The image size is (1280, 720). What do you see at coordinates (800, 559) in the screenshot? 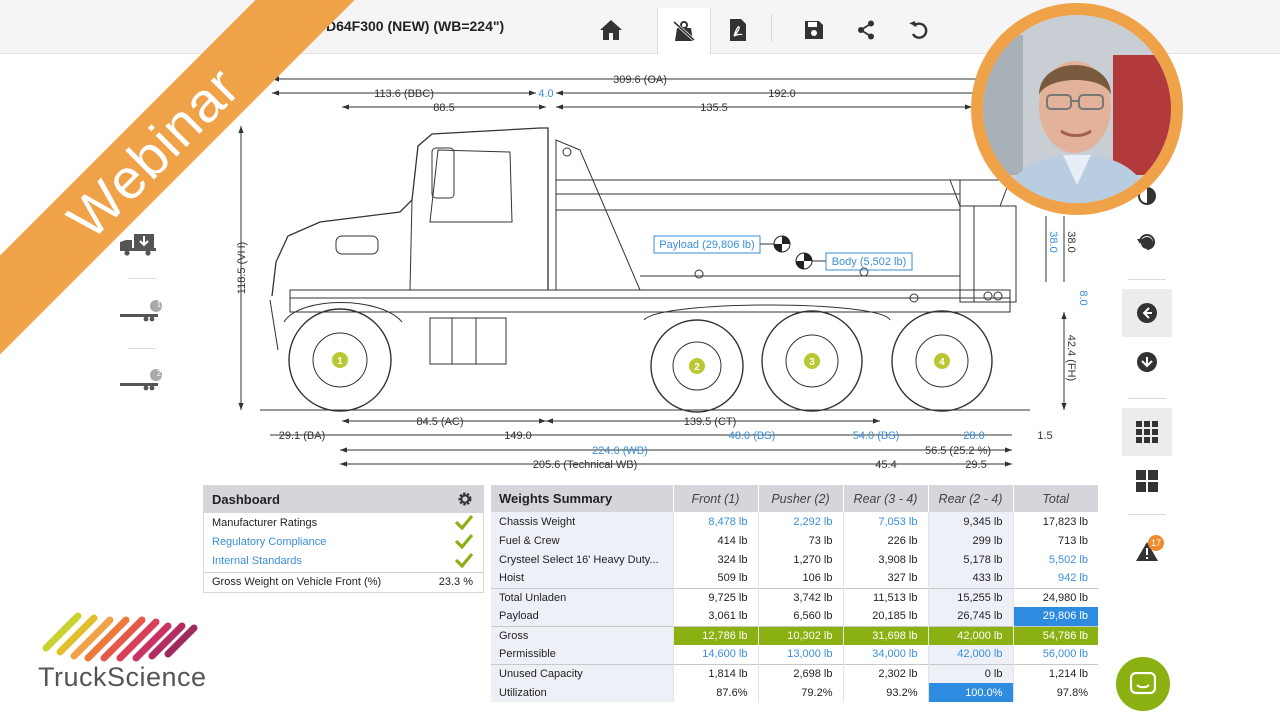
I see `weights-cell: 1,270 lb` at bounding box center [800, 559].